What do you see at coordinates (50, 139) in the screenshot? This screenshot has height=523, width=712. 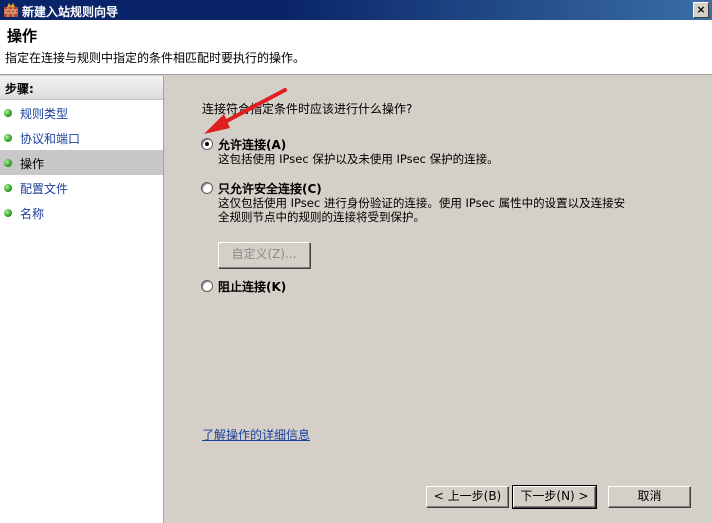 I see `sidebar-item-label: 协议和端口` at bounding box center [50, 139].